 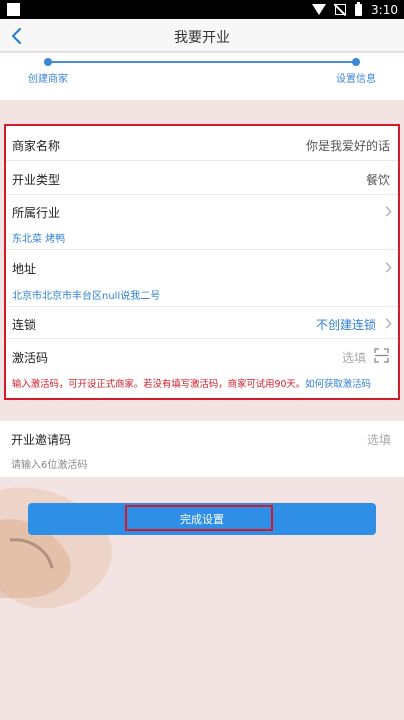 I want to click on complete-setup-button: 完成设置, so click(x=202, y=519).